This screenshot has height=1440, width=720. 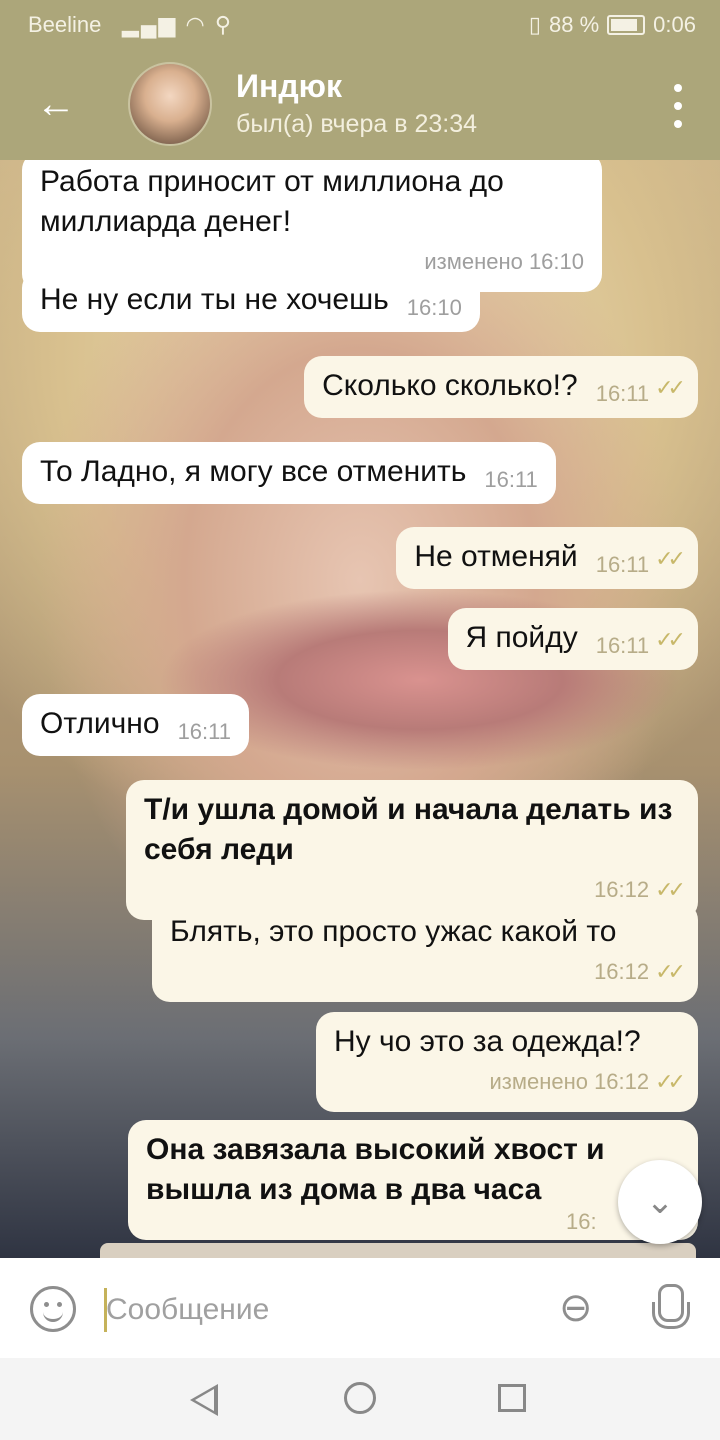 What do you see at coordinates (56, 104) in the screenshot?
I see `arrow-left-icon: ←` at bounding box center [56, 104].